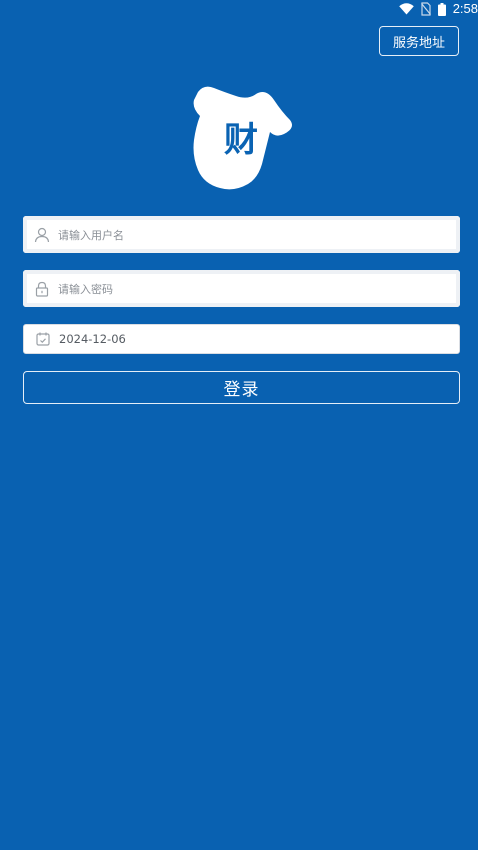  I want to click on logo-text: 财, so click(241, 140).